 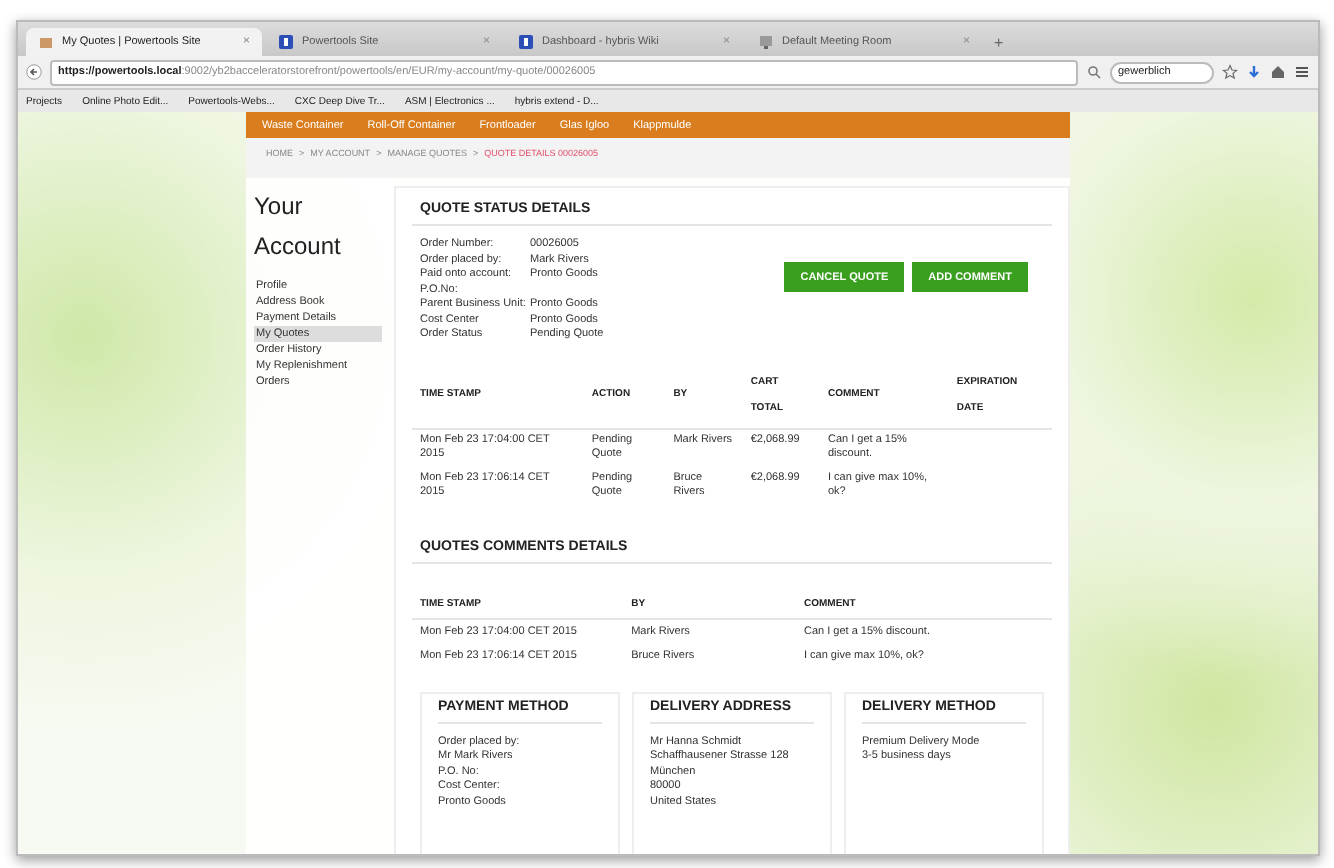 What do you see at coordinates (1278, 72) in the screenshot?
I see `home-icon` at bounding box center [1278, 72].